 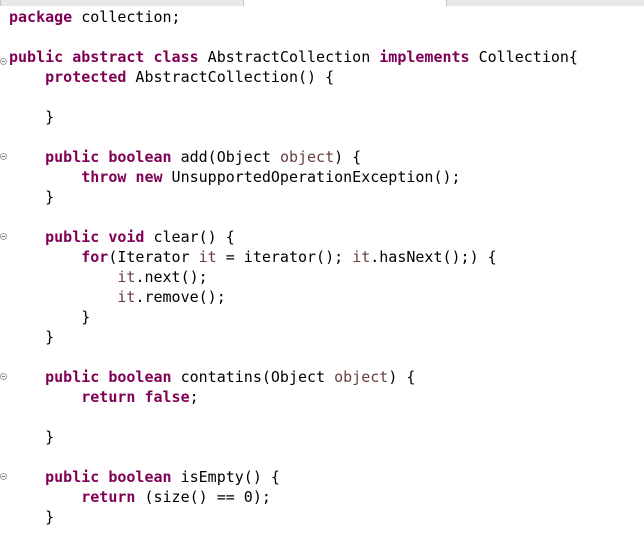 I want to click on keyword-token: abstract, so click(x=108, y=57).